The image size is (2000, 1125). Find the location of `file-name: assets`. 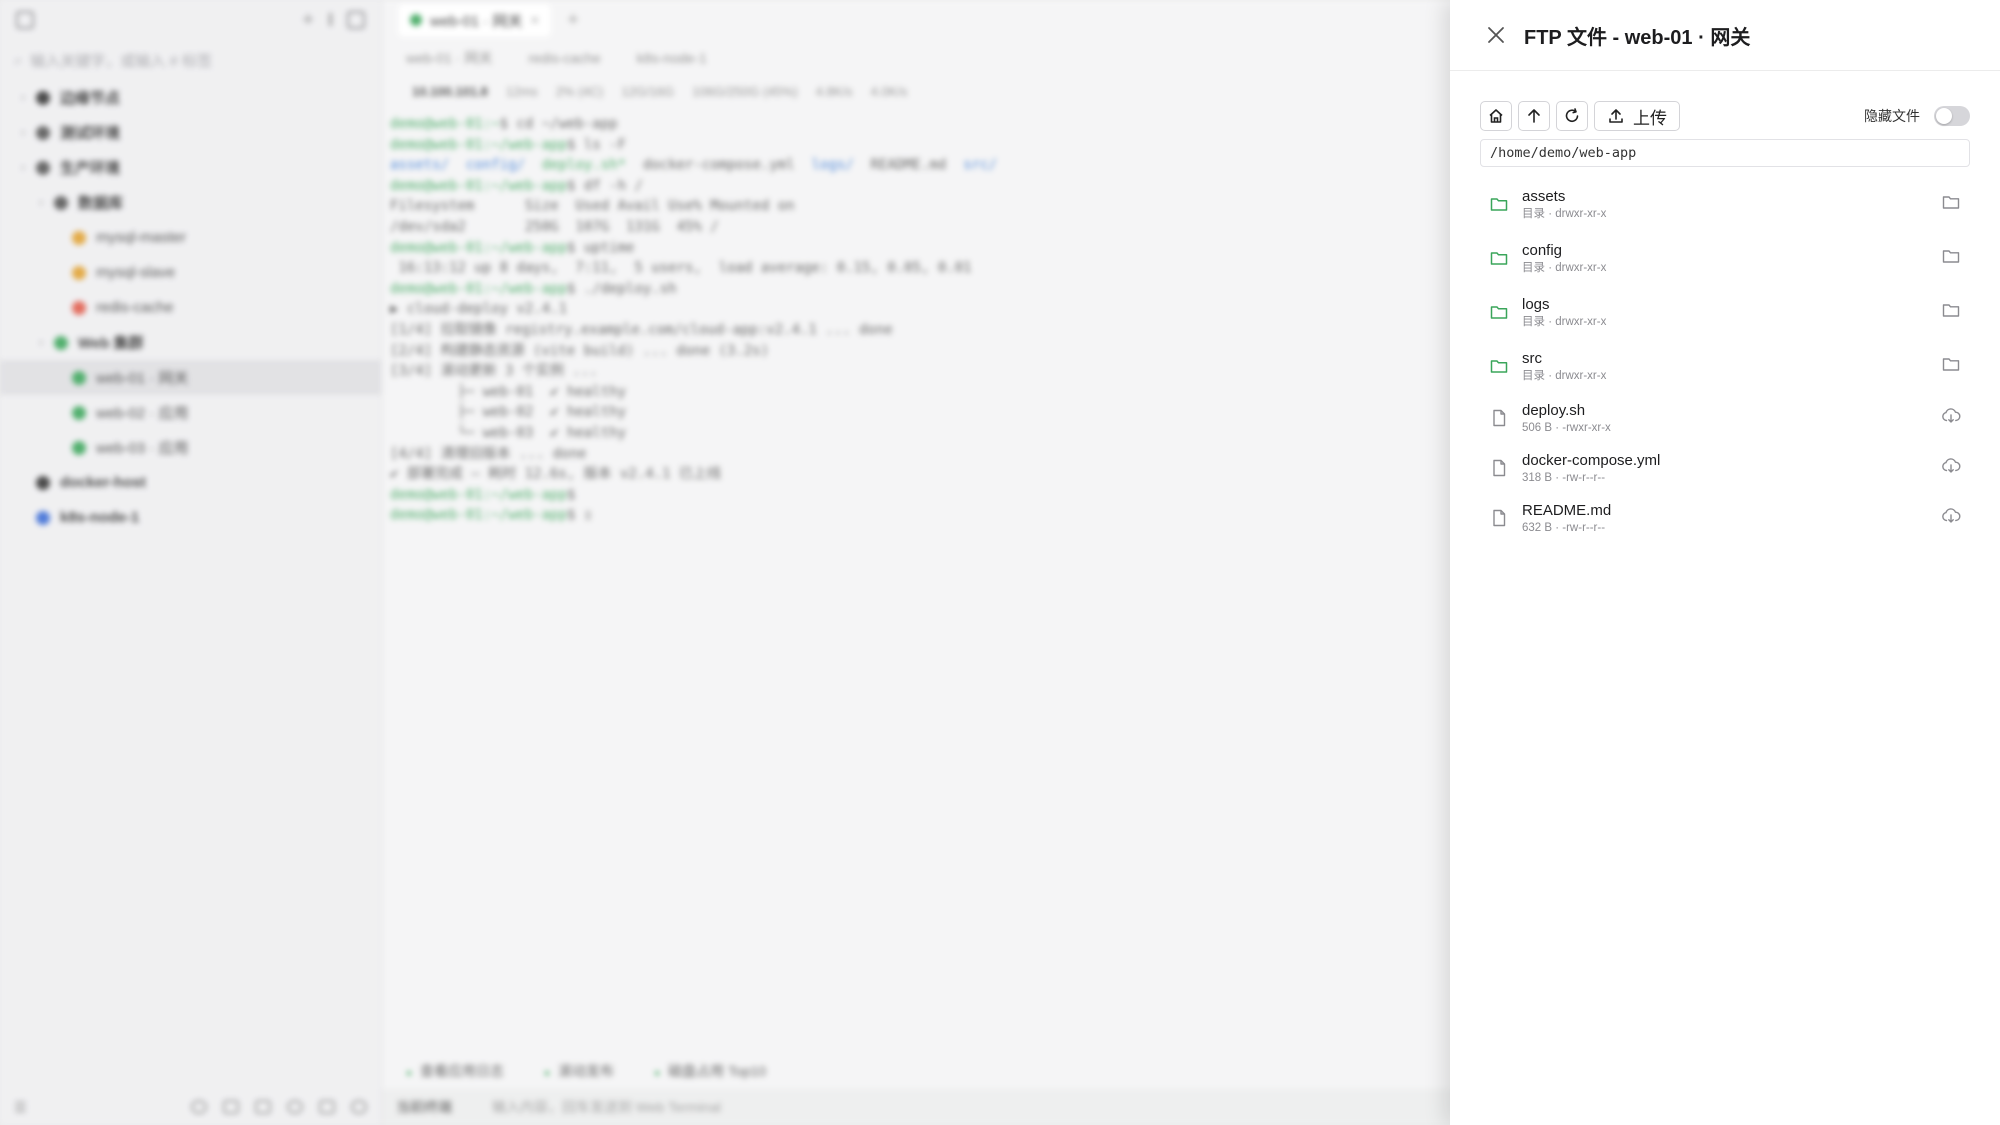

file-name: assets is located at coordinates (1544, 196).